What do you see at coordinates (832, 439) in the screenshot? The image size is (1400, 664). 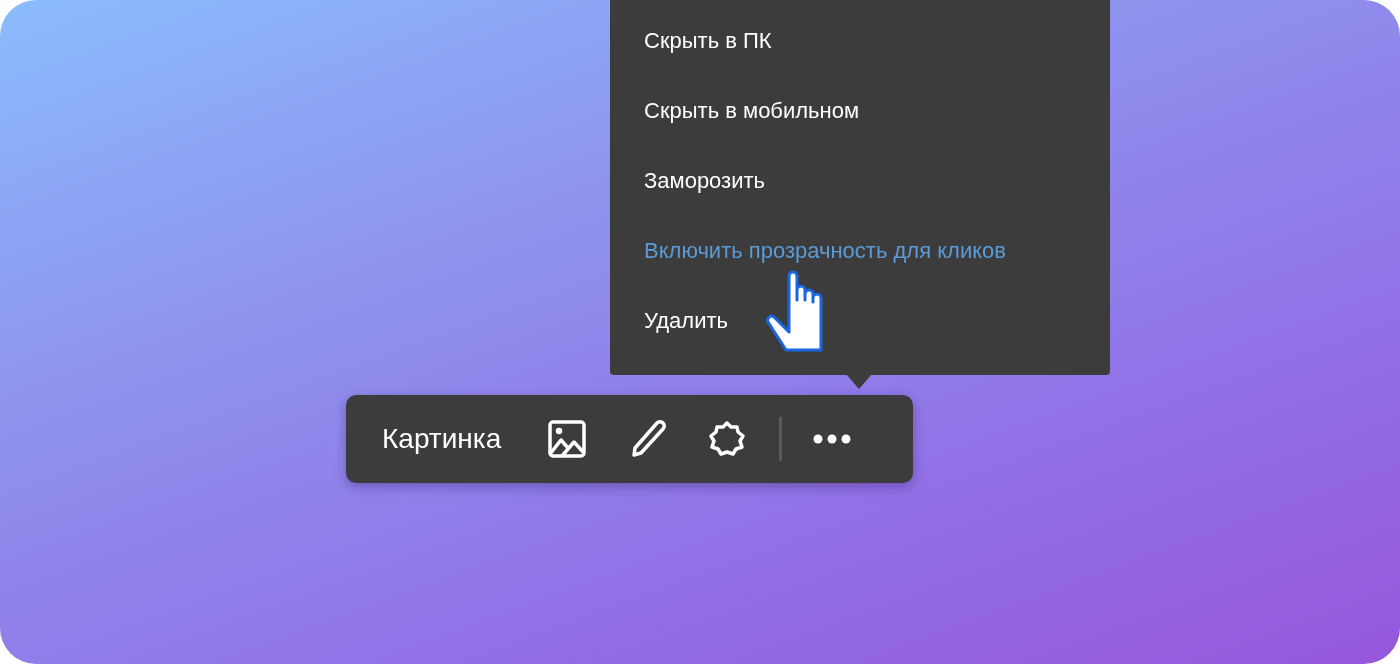 I see `more-icon` at bounding box center [832, 439].